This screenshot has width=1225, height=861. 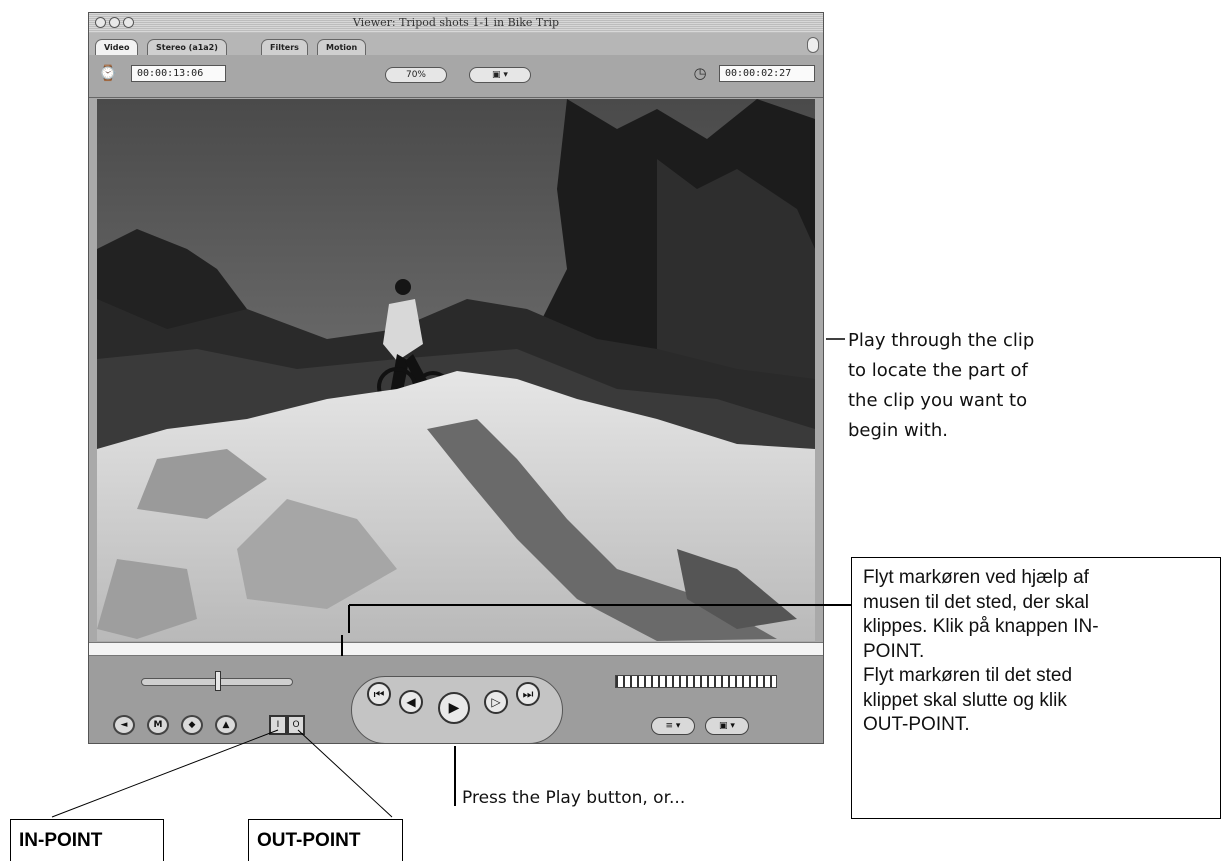 I want to click on instruction-line: OUT-POINT., so click(x=916, y=724).